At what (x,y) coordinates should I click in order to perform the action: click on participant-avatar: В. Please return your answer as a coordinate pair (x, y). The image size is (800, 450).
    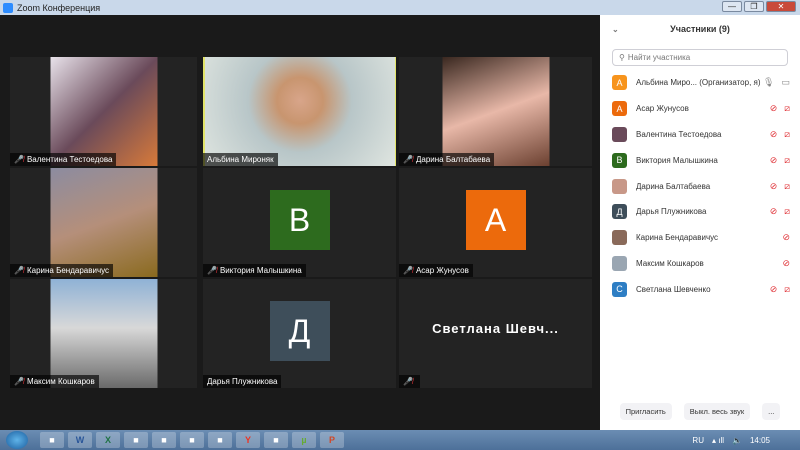
    Looking at the image, I should click on (299, 220).